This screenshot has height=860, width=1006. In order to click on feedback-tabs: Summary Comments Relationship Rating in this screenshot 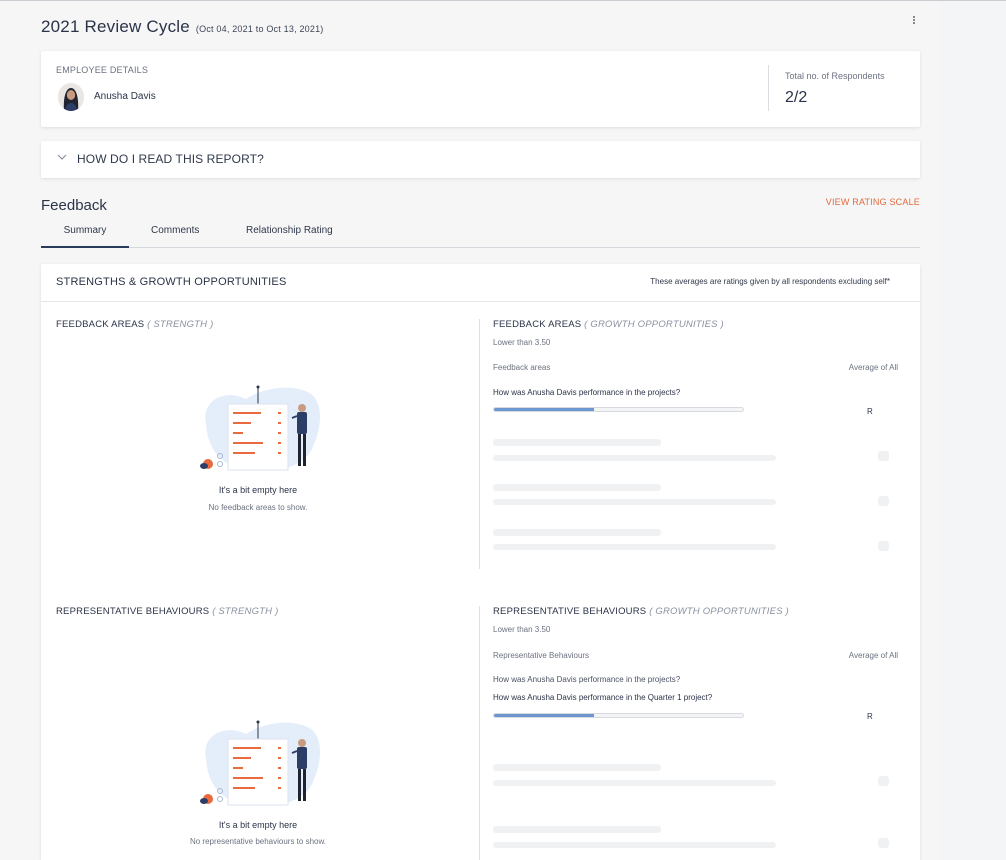, I will do `click(480, 234)`.